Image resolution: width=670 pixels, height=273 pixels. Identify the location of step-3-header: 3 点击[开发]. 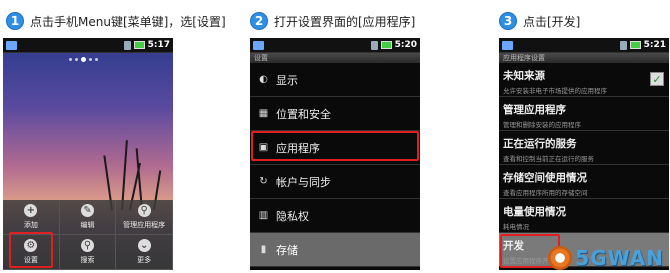
(539, 21).